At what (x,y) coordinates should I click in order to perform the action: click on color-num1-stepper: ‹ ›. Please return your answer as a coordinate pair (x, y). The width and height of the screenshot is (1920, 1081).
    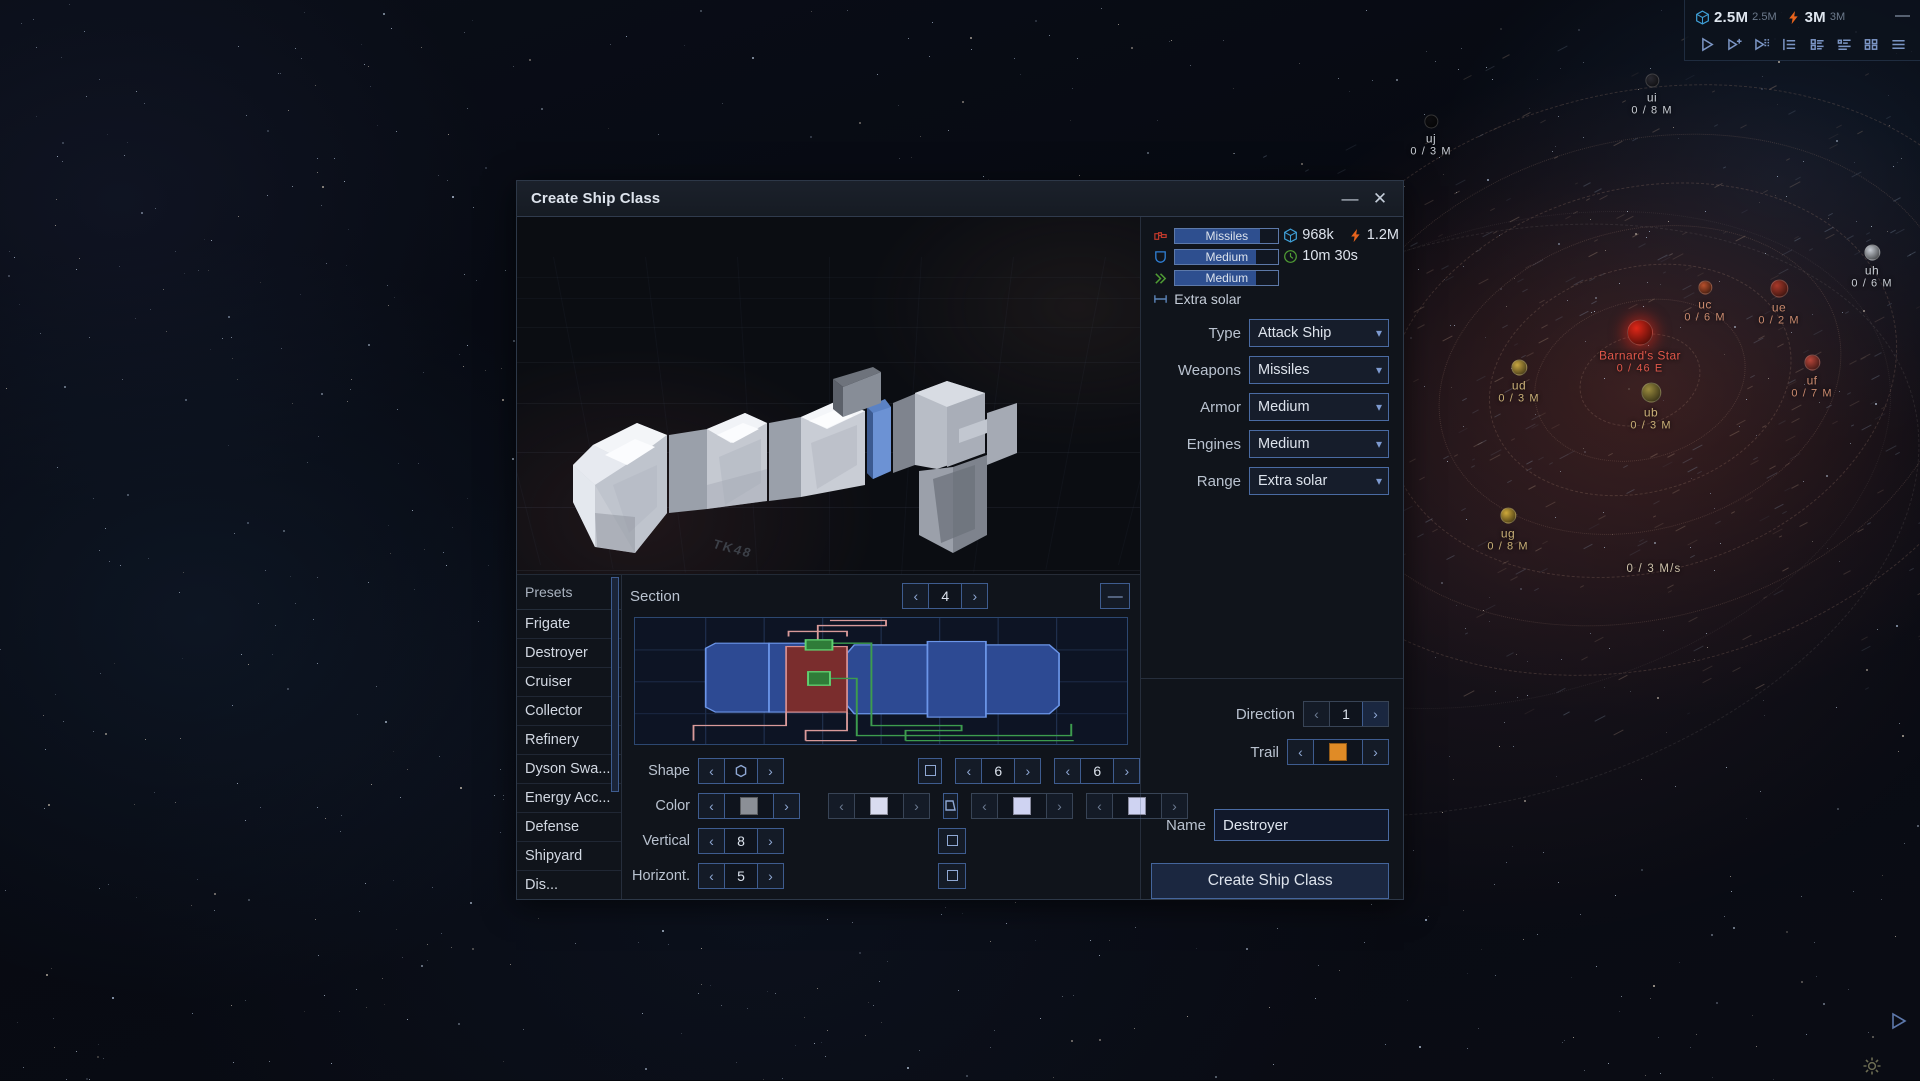
    Looking at the image, I should click on (1022, 806).